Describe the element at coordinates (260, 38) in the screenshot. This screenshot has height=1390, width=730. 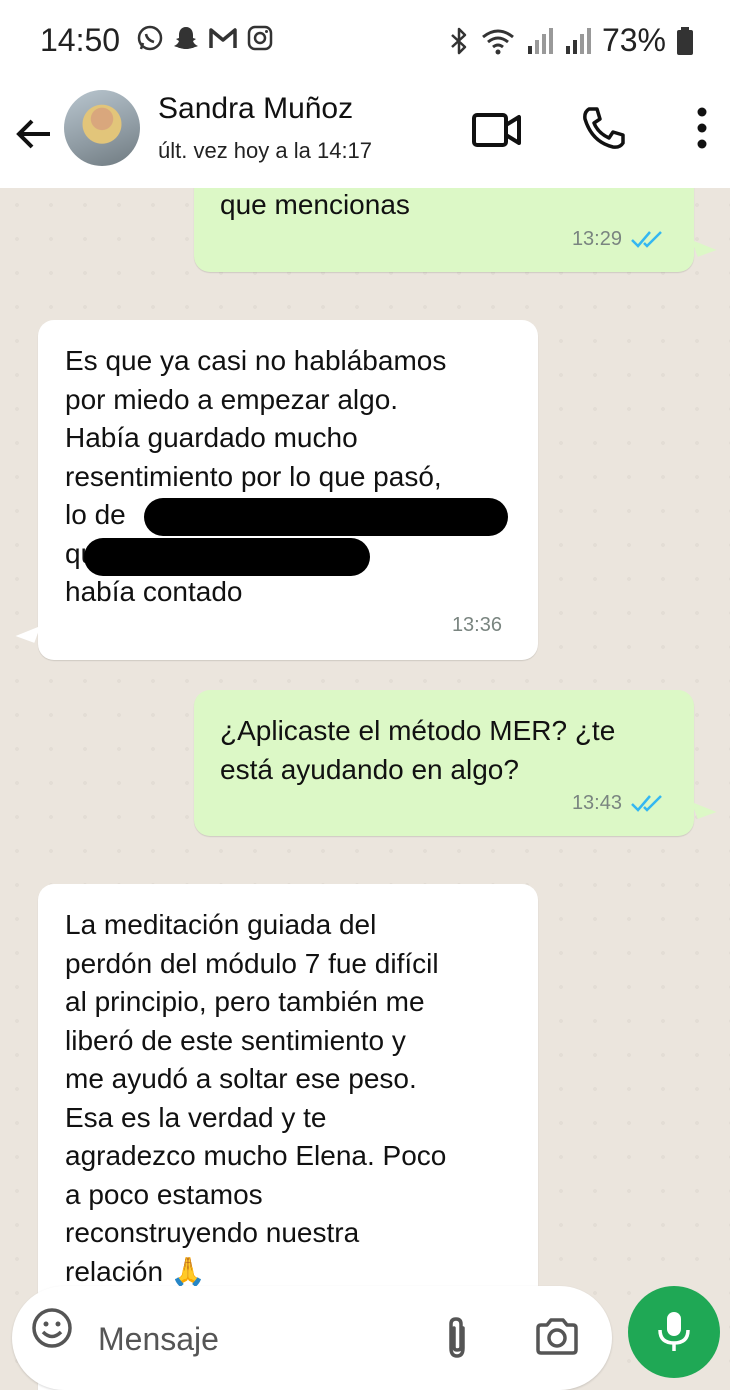
I see `instagram-icon` at that location.